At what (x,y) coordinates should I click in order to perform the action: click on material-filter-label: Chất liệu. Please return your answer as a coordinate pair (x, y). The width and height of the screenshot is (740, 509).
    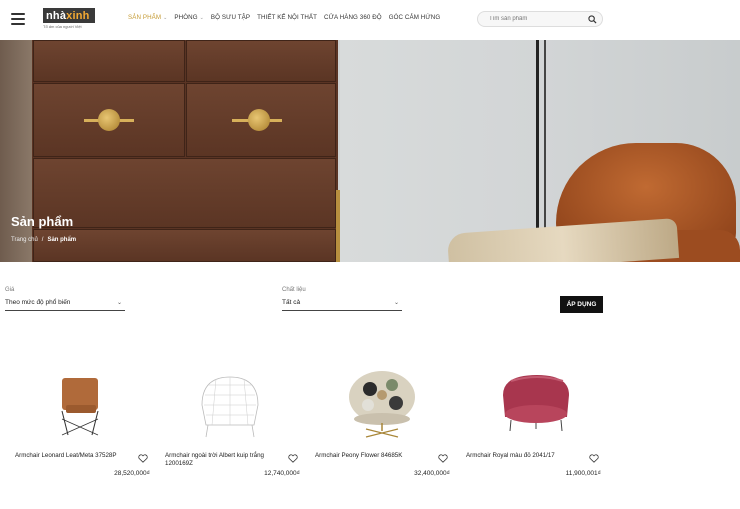
    Looking at the image, I should click on (294, 290).